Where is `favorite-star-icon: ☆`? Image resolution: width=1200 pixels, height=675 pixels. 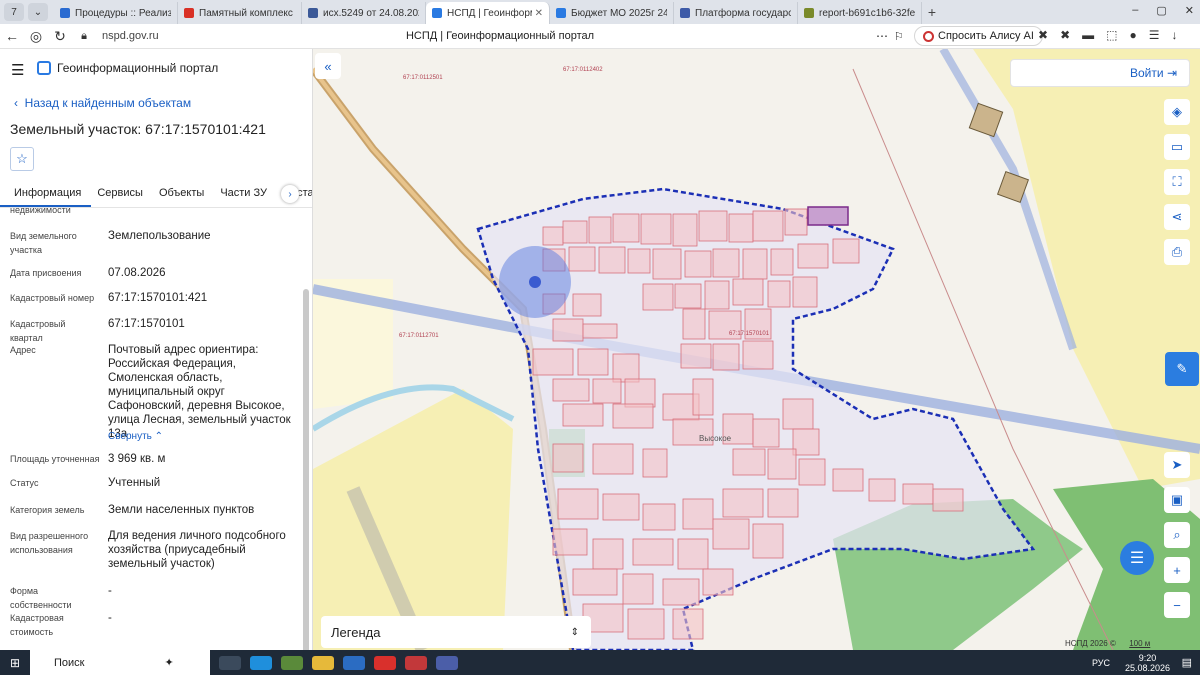 favorite-star-icon: ☆ is located at coordinates (22, 159).